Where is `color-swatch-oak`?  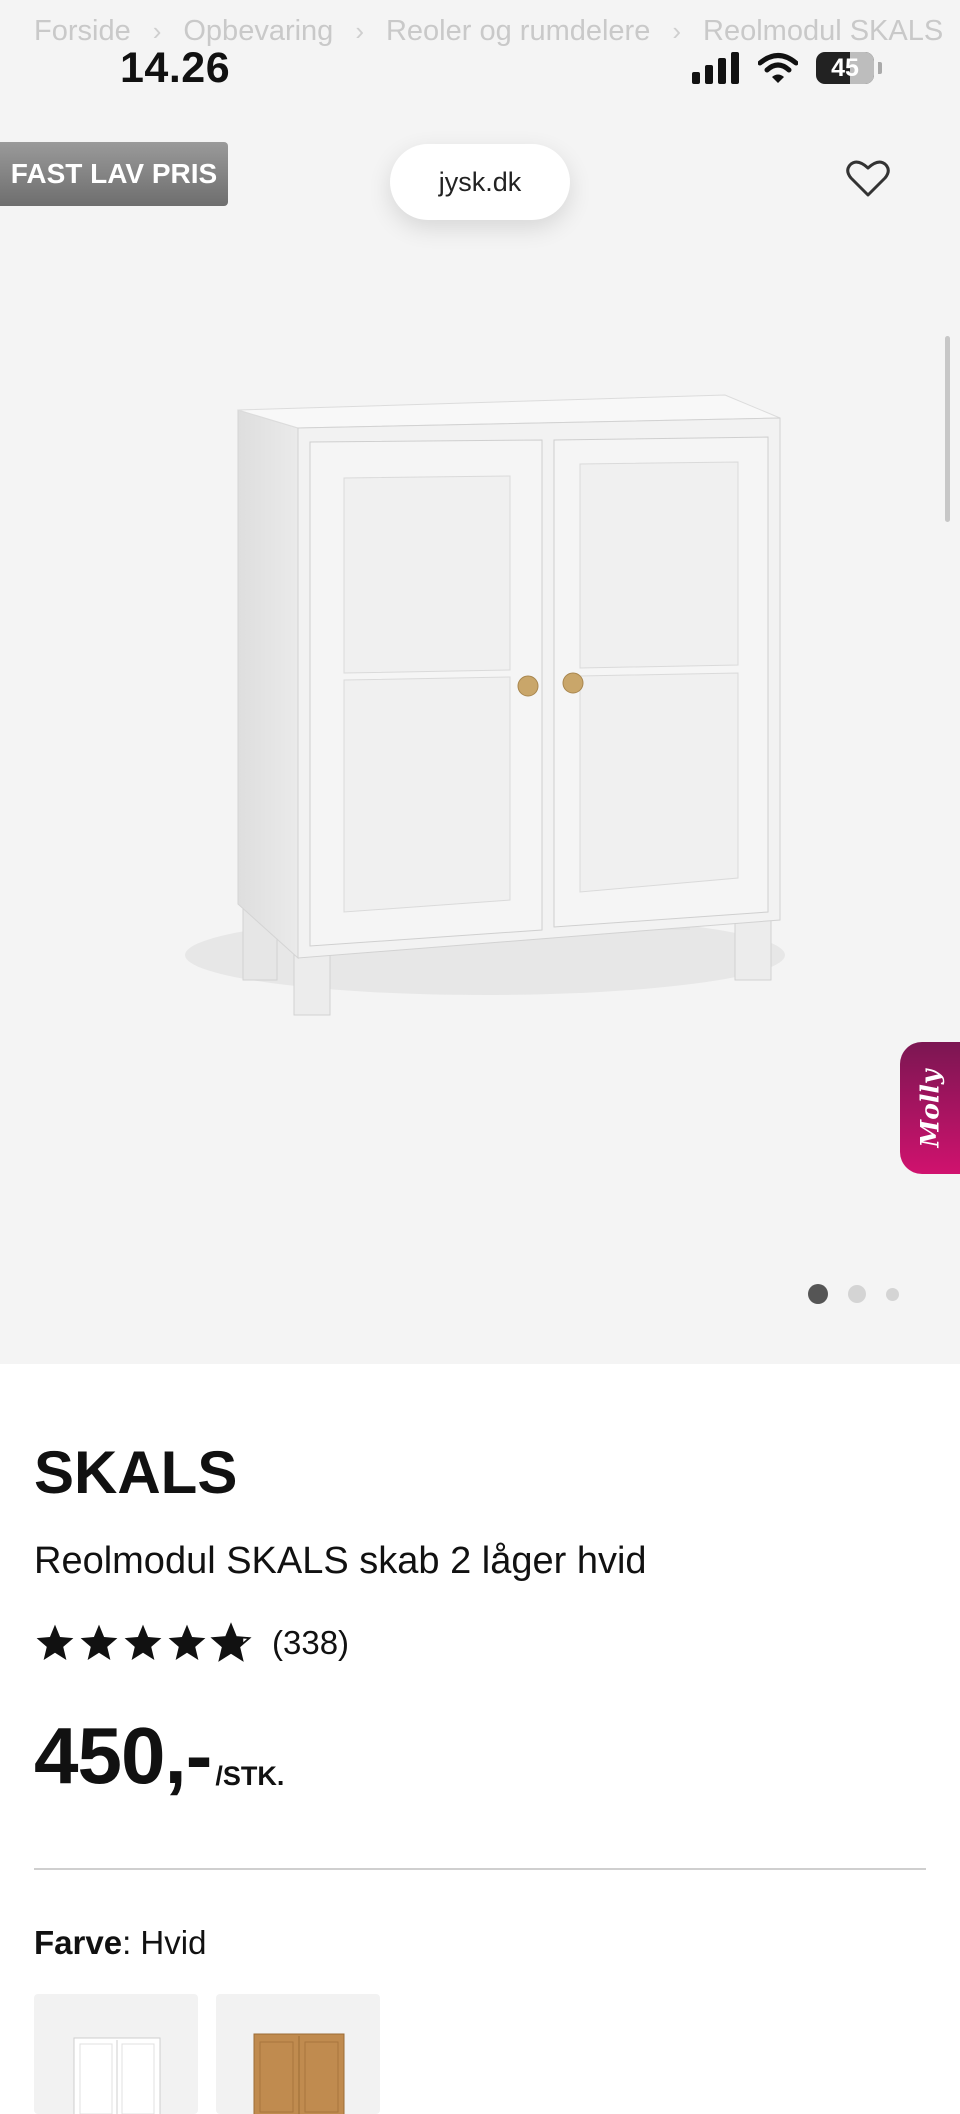 color-swatch-oak is located at coordinates (298, 2054).